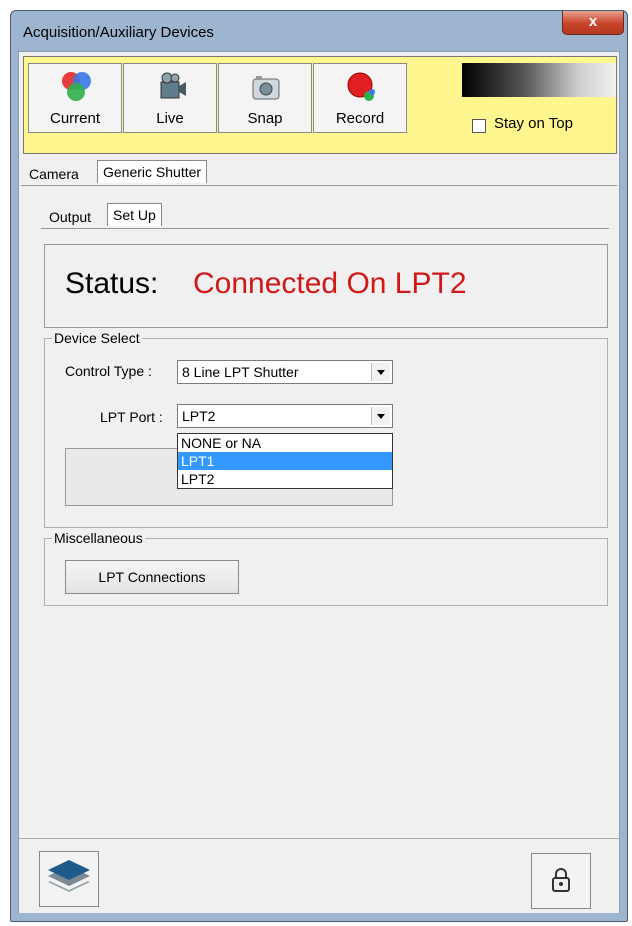 This screenshot has width=632, height=926. I want to click on toolbar: Current Live Snap Record Stay on Top, so click(320, 105).